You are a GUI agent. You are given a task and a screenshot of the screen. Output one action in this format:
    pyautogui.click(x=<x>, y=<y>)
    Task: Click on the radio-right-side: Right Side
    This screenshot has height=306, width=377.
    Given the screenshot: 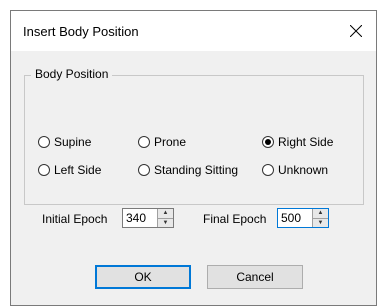 What is the action you would take?
    pyautogui.click(x=297, y=142)
    